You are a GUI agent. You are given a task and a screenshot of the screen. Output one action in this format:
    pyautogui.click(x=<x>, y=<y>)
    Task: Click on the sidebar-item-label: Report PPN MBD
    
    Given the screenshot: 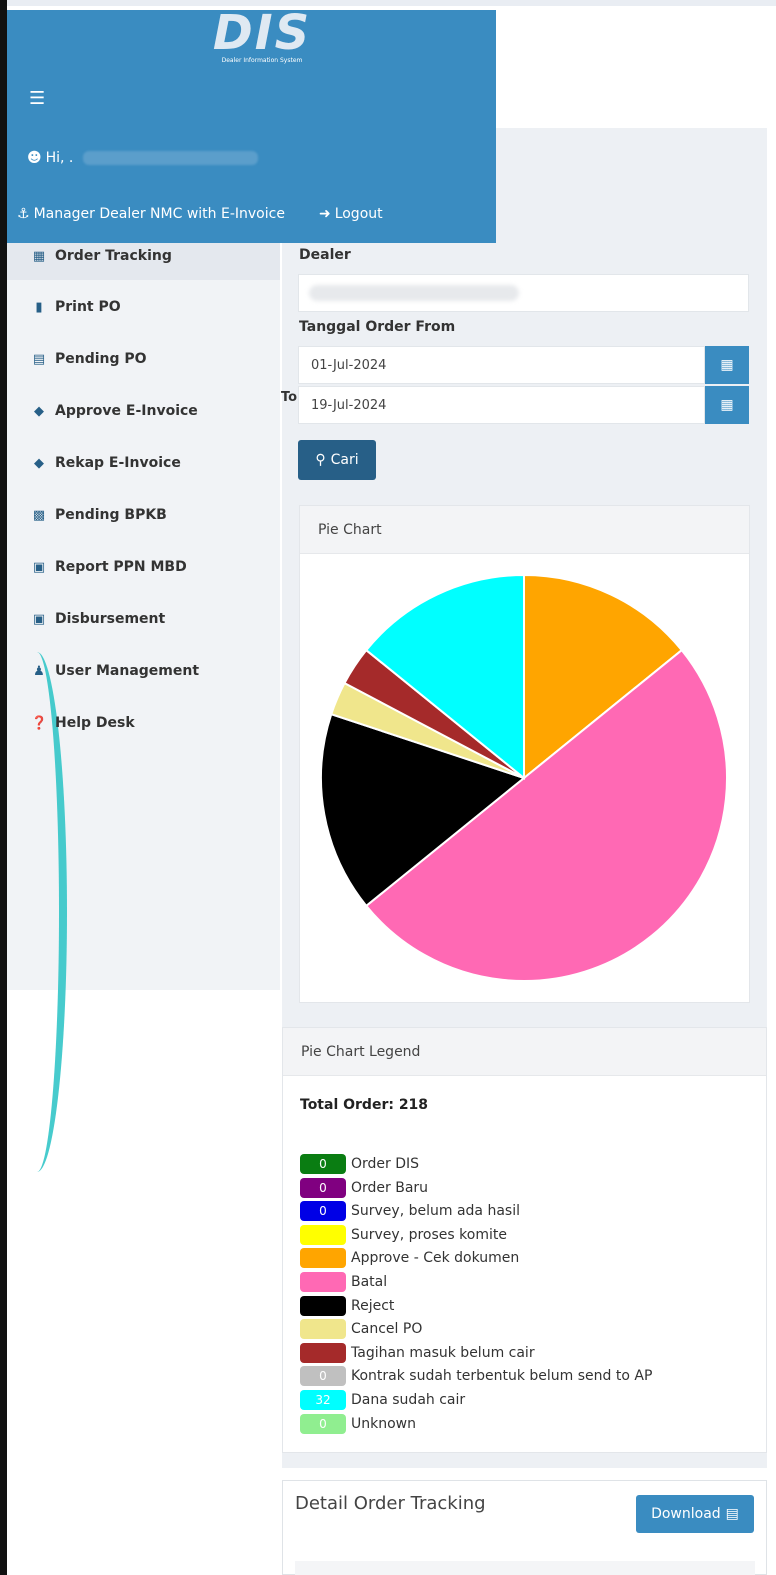 What is the action you would take?
    pyautogui.click(x=121, y=567)
    